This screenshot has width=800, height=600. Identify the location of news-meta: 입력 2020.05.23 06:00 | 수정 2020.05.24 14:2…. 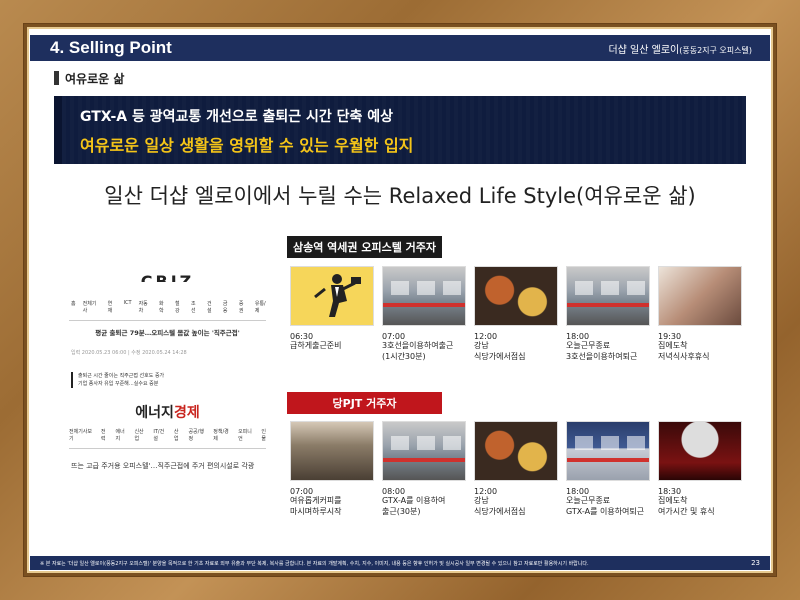
(129, 353).